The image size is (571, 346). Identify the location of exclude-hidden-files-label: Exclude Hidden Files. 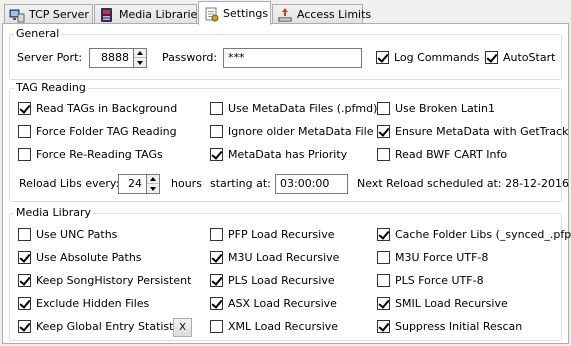
(93, 303).